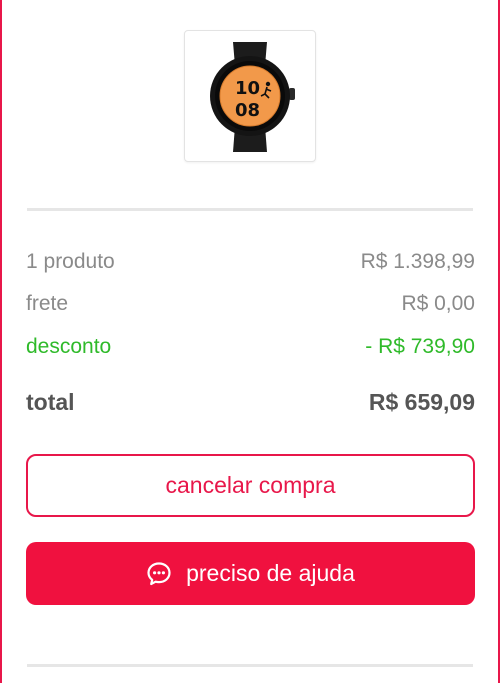 The width and height of the screenshot is (500, 683). Describe the element at coordinates (250, 402) in the screenshot. I see `summary-total-row: total R$ 659,09` at that location.